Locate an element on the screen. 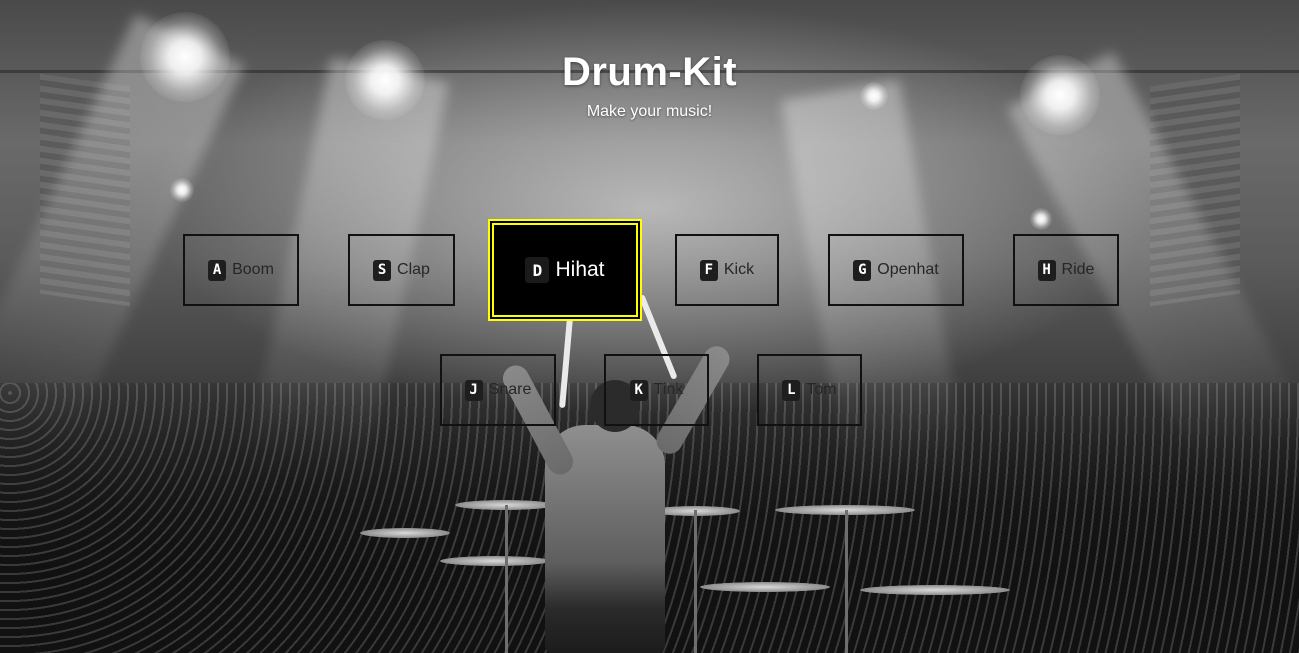 Image resolution: width=1299 pixels, height=653 pixels. key-letter: D is located at coordinates (537, 270).